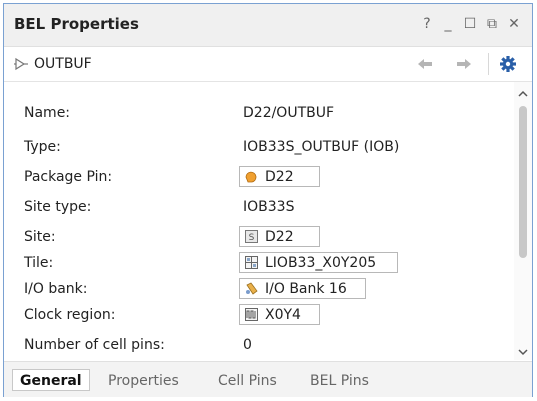 The width and height of the screenshot is (537, 401). What do you see at coordinates (143, 381) in the screenshot?
I see `tab-properties: Properties` at bounding box center [143, 381].